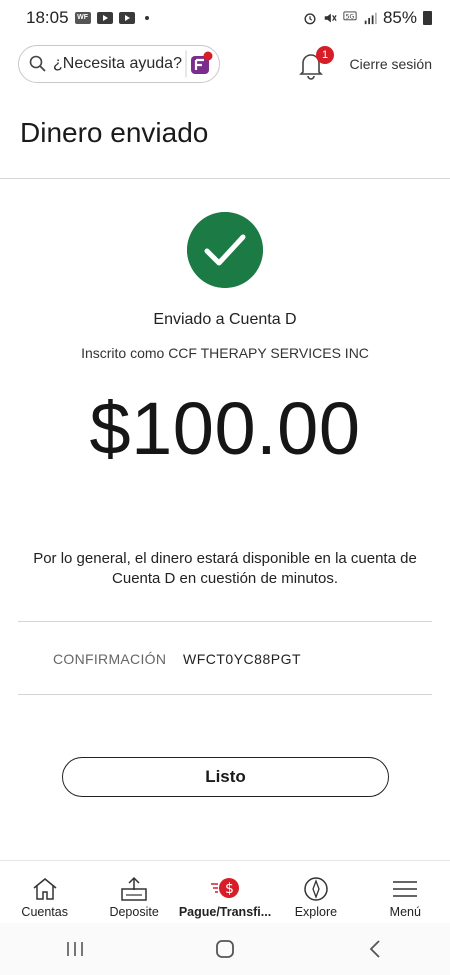 The width and height of the screenshot is (450, 975). What do you see at coordinates (82, 18) in the screenshot?
I see `wells-fargo-app-icon: WF` at bounding box center [82, 18].